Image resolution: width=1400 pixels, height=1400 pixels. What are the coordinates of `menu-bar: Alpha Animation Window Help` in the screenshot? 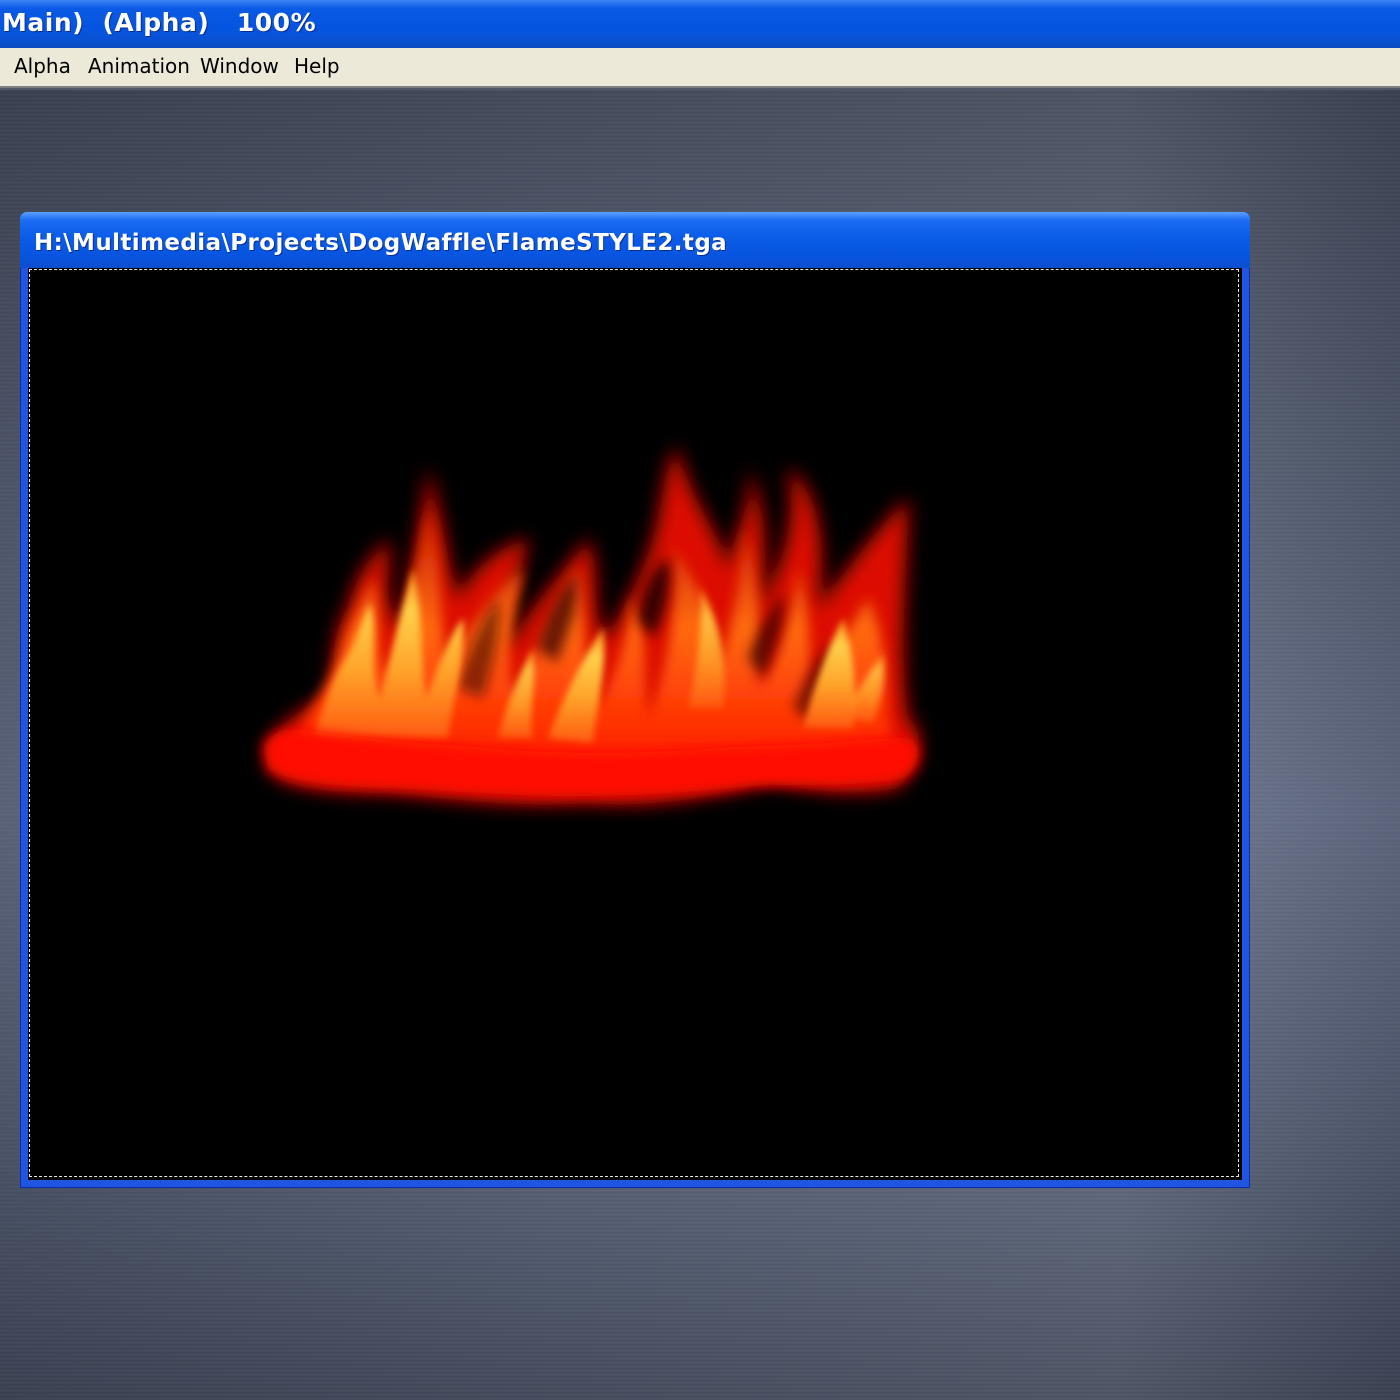 It's located at (700, 68).